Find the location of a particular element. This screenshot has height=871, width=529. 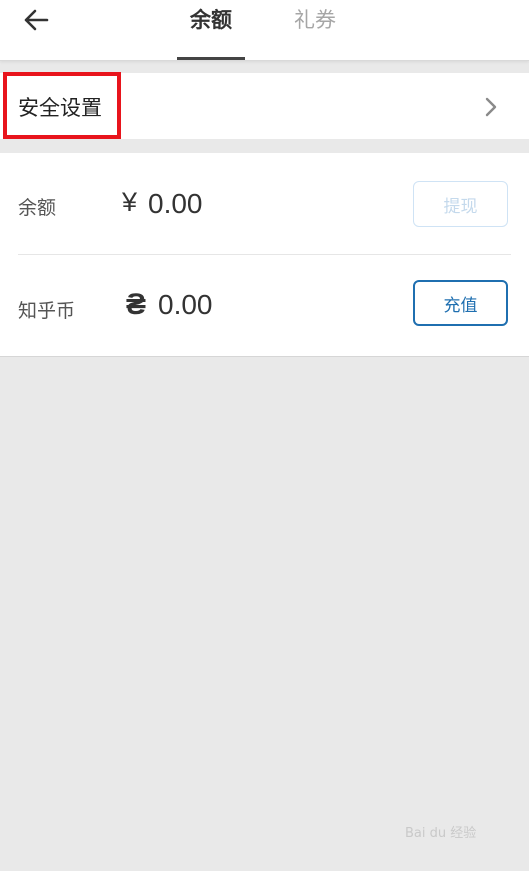

withdraw-button: 提现 is located at coordinates (460, 204).